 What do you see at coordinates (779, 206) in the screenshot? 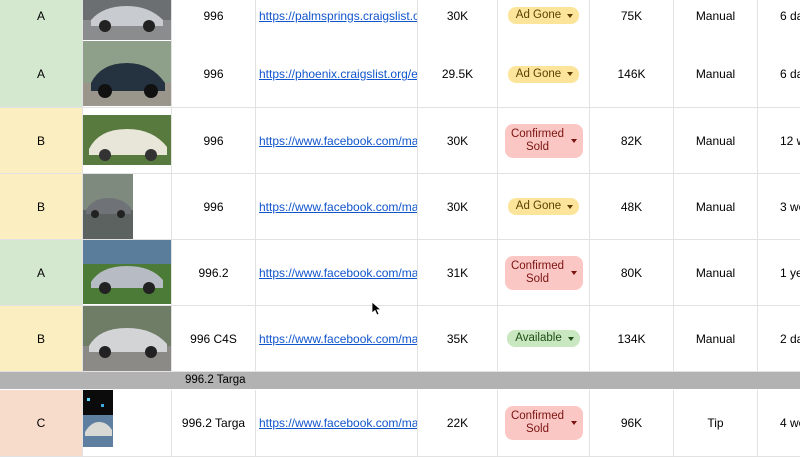
I see `listing-age-cell: 3 weeks` at bounding box center [779, 206].